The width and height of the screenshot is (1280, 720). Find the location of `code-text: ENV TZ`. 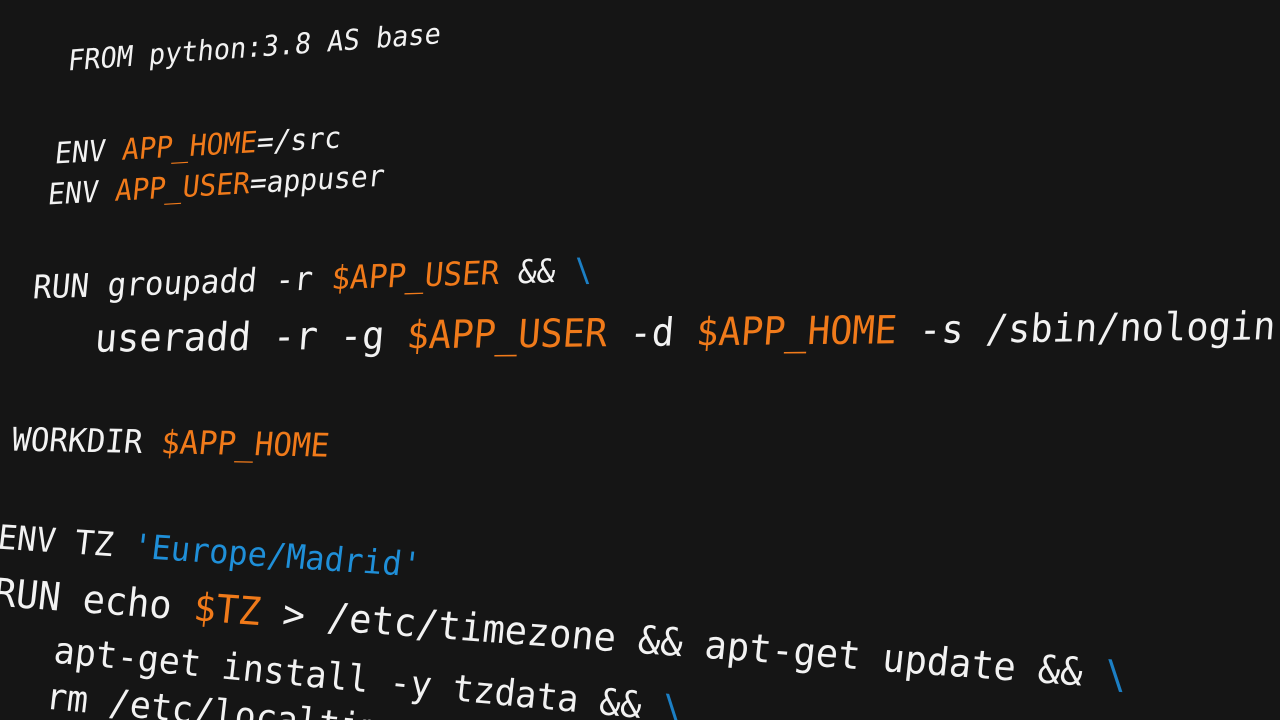

code-text: ENV TZ is located at coordinates (67, 541).